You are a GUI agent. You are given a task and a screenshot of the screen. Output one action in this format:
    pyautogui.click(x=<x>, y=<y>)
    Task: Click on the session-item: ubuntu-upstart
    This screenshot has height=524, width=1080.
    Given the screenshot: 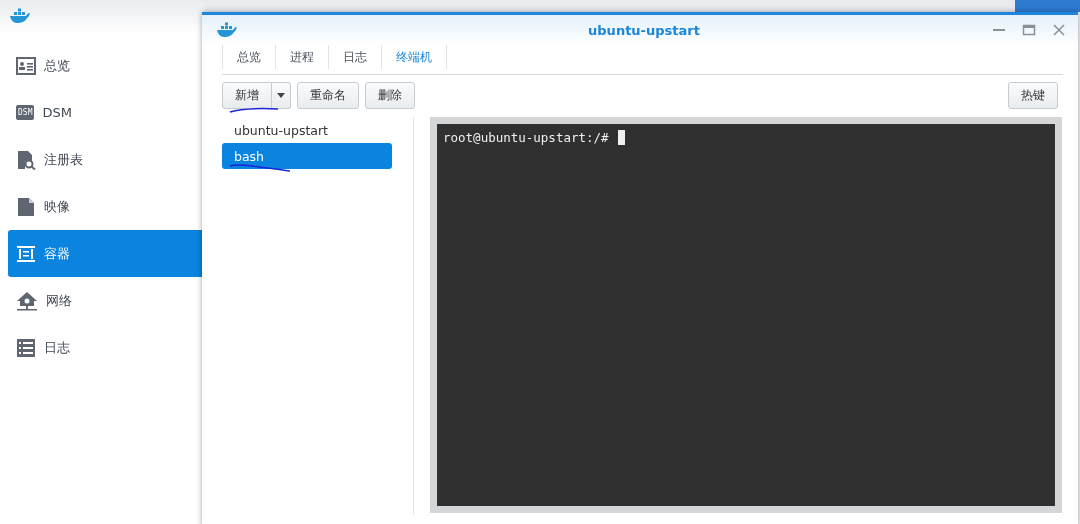 What is the action you would take?
    pyautogui.click(x=307, y=130)
    